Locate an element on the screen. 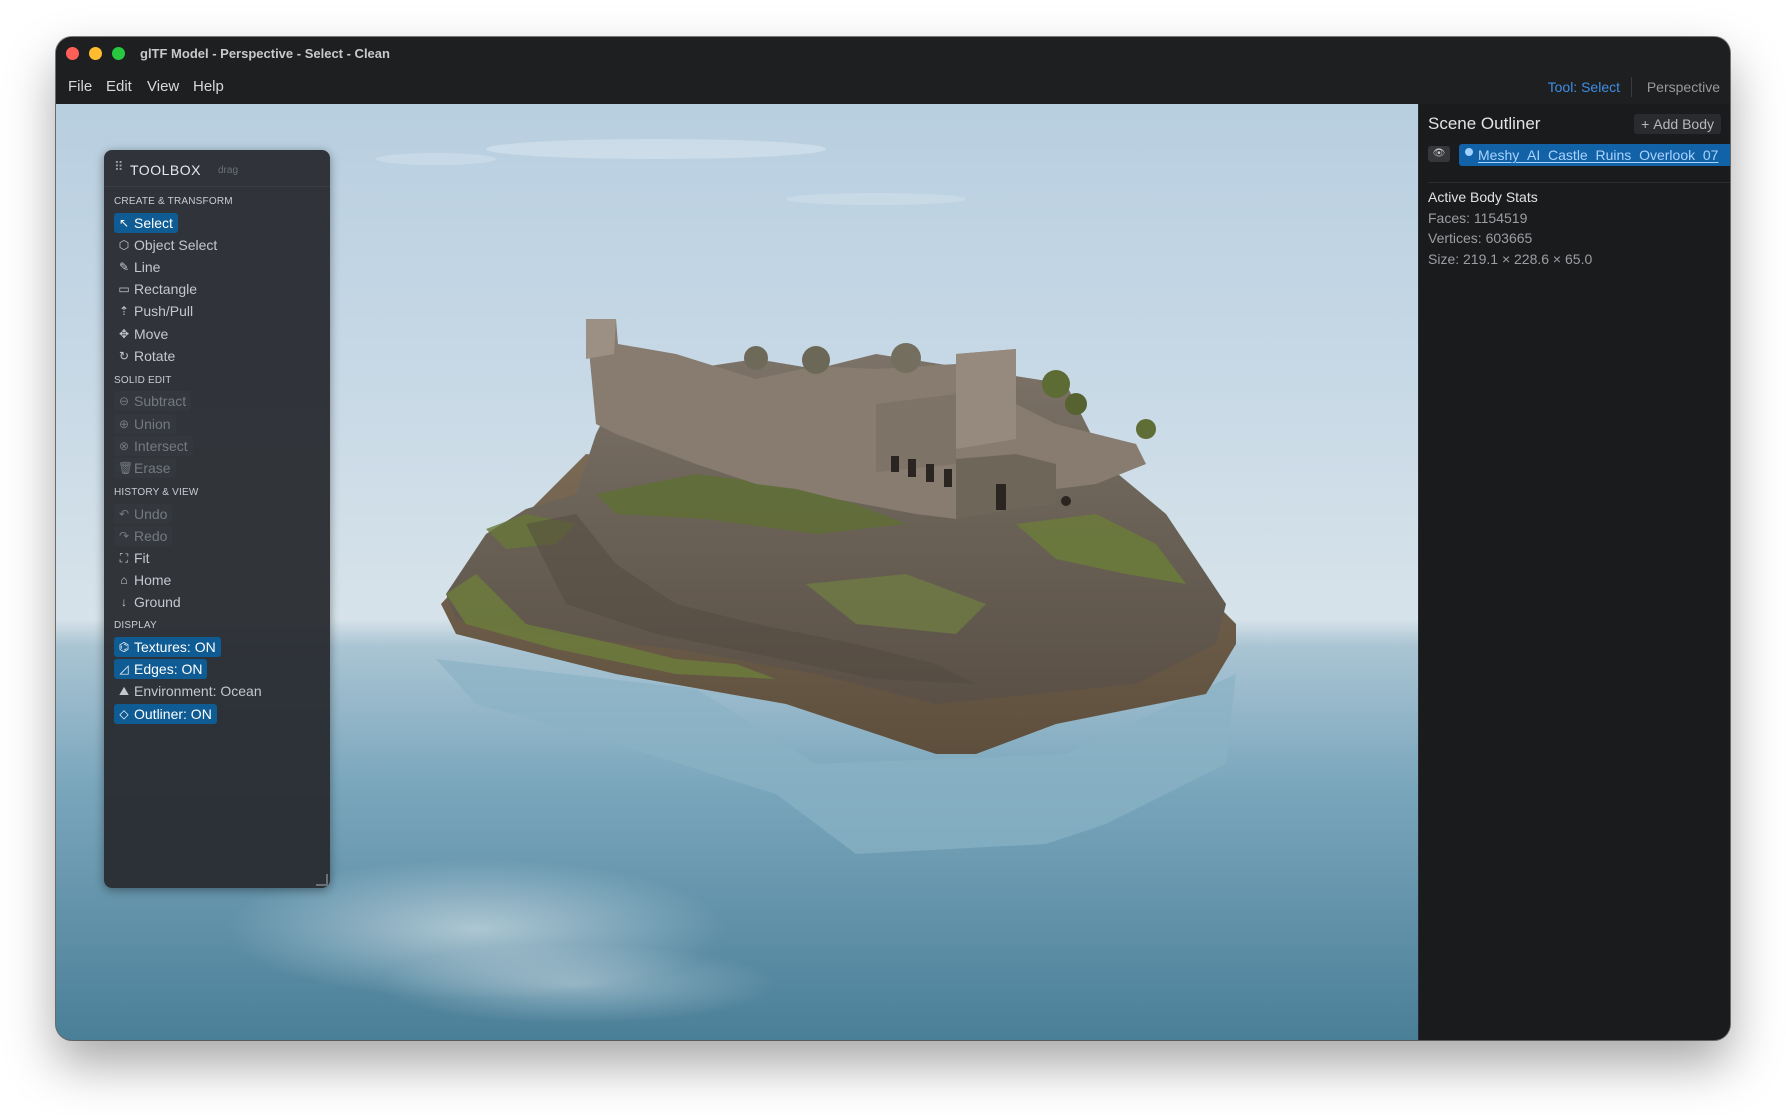 The image size is (1786, 1115). sun-glint is located at coordinates (576, 984).